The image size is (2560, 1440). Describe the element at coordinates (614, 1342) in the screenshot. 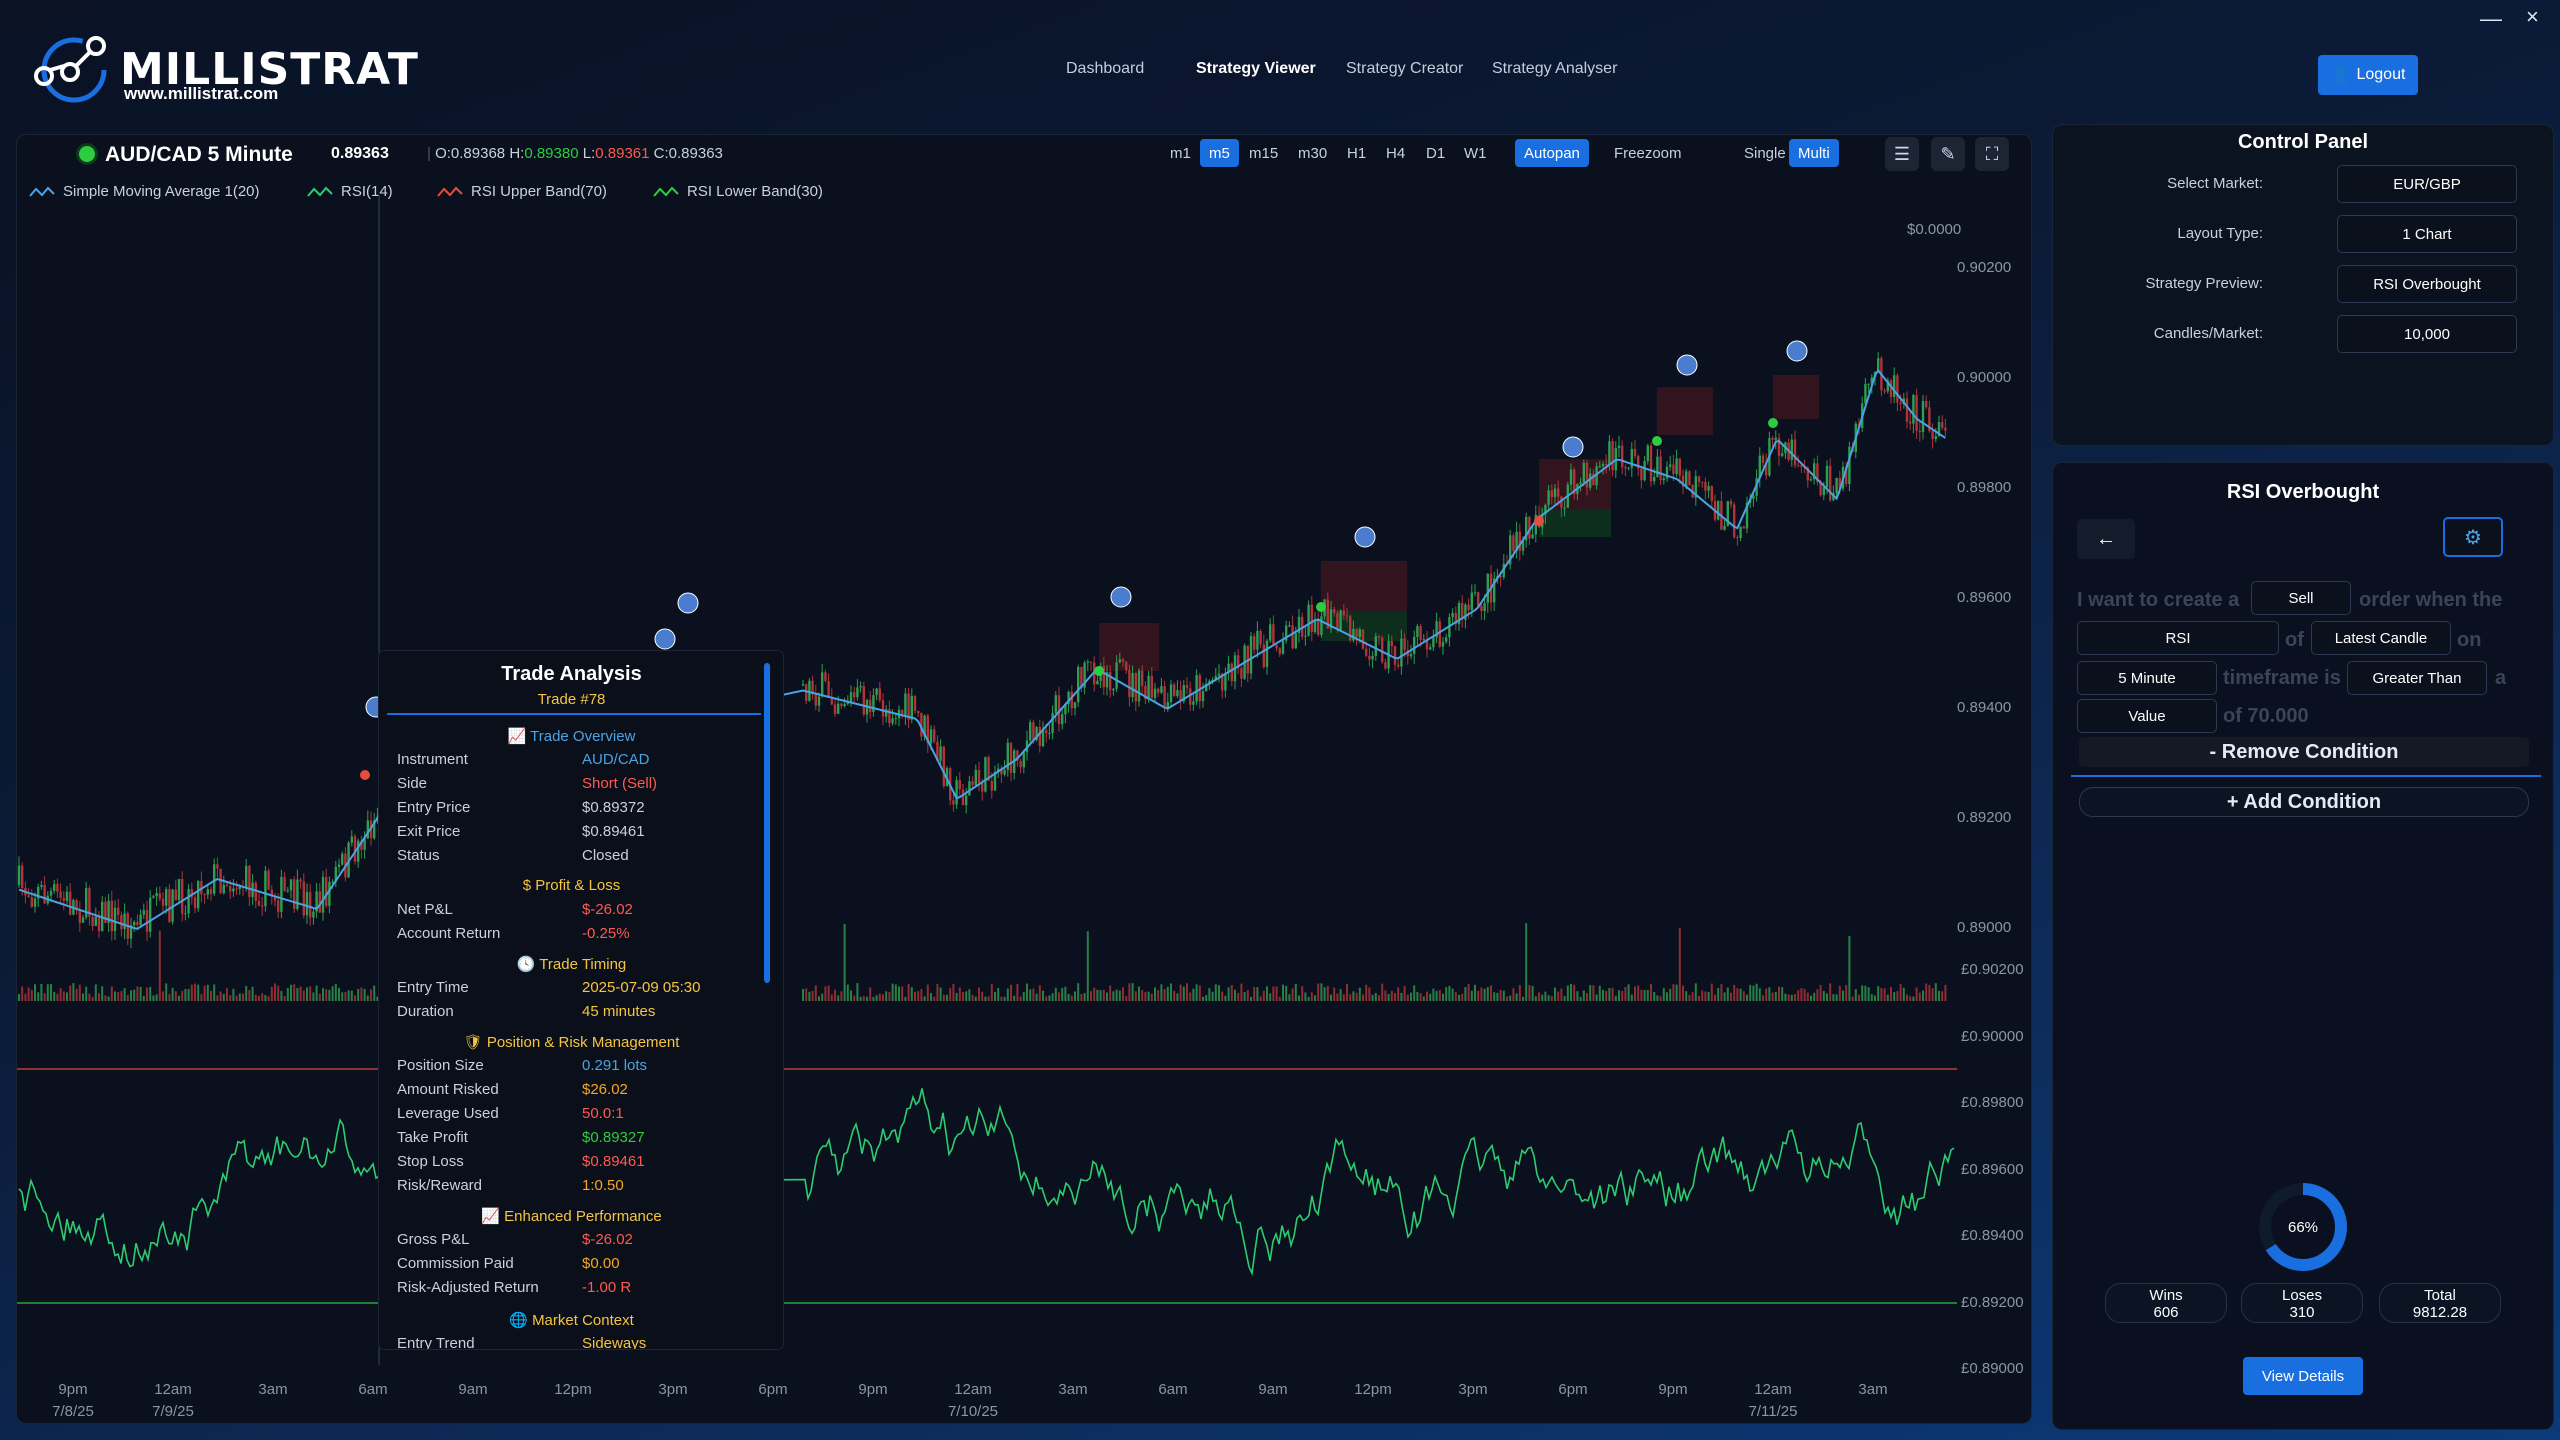

I see `row-value: Sideways` at that location.